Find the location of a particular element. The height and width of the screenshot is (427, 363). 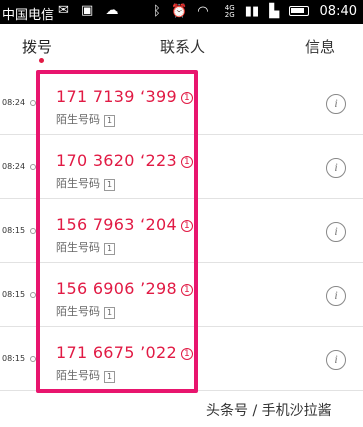

wifi-icon: ◠ is located at coordinates (203, 11).